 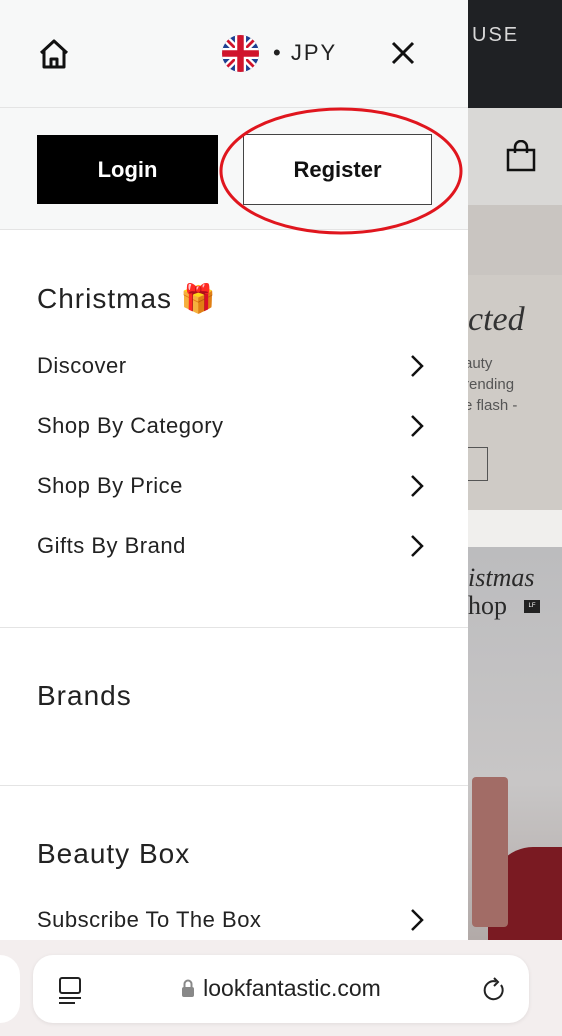 I want to click on login-button: Login, so click(x=127, y=169).